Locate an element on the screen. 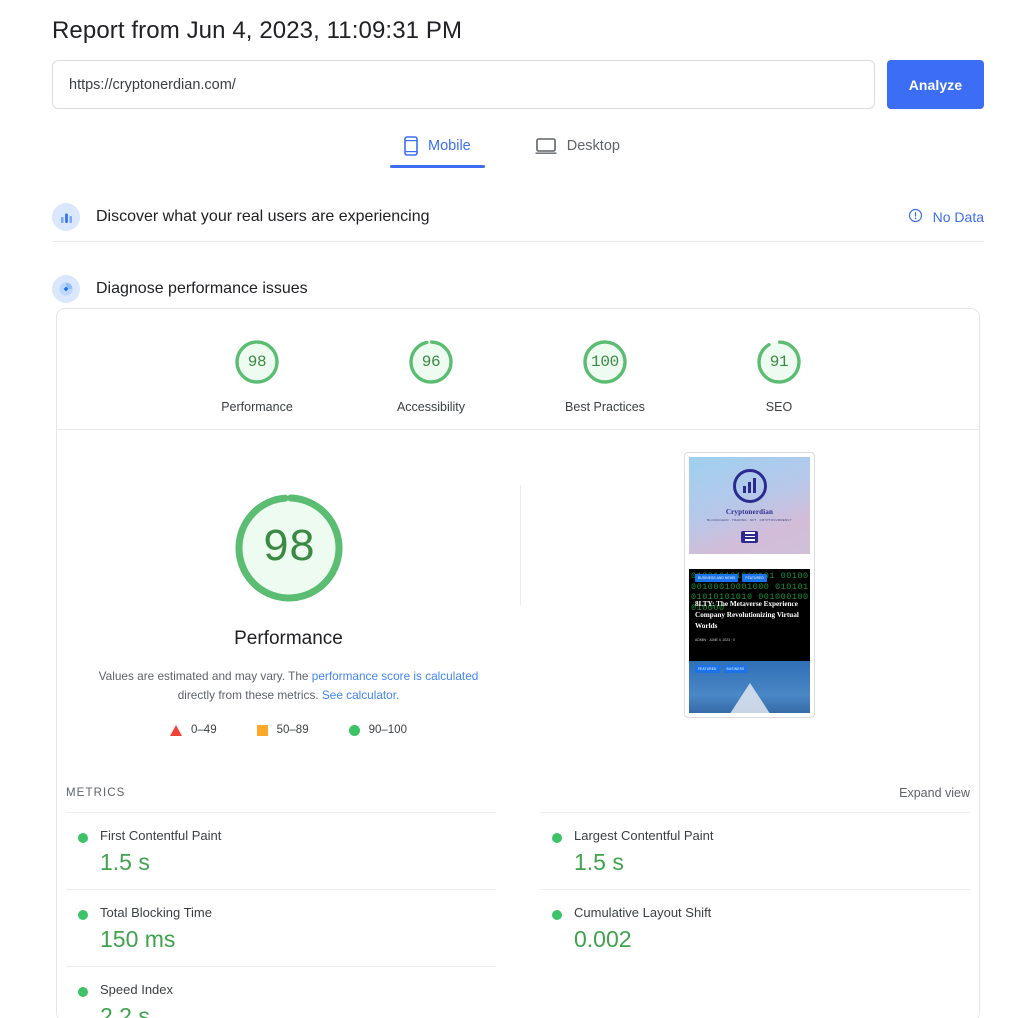 The height and width of the screenshot is (1018, 1024). expand-view-button: Expand view is located at coordinates (934, 793).